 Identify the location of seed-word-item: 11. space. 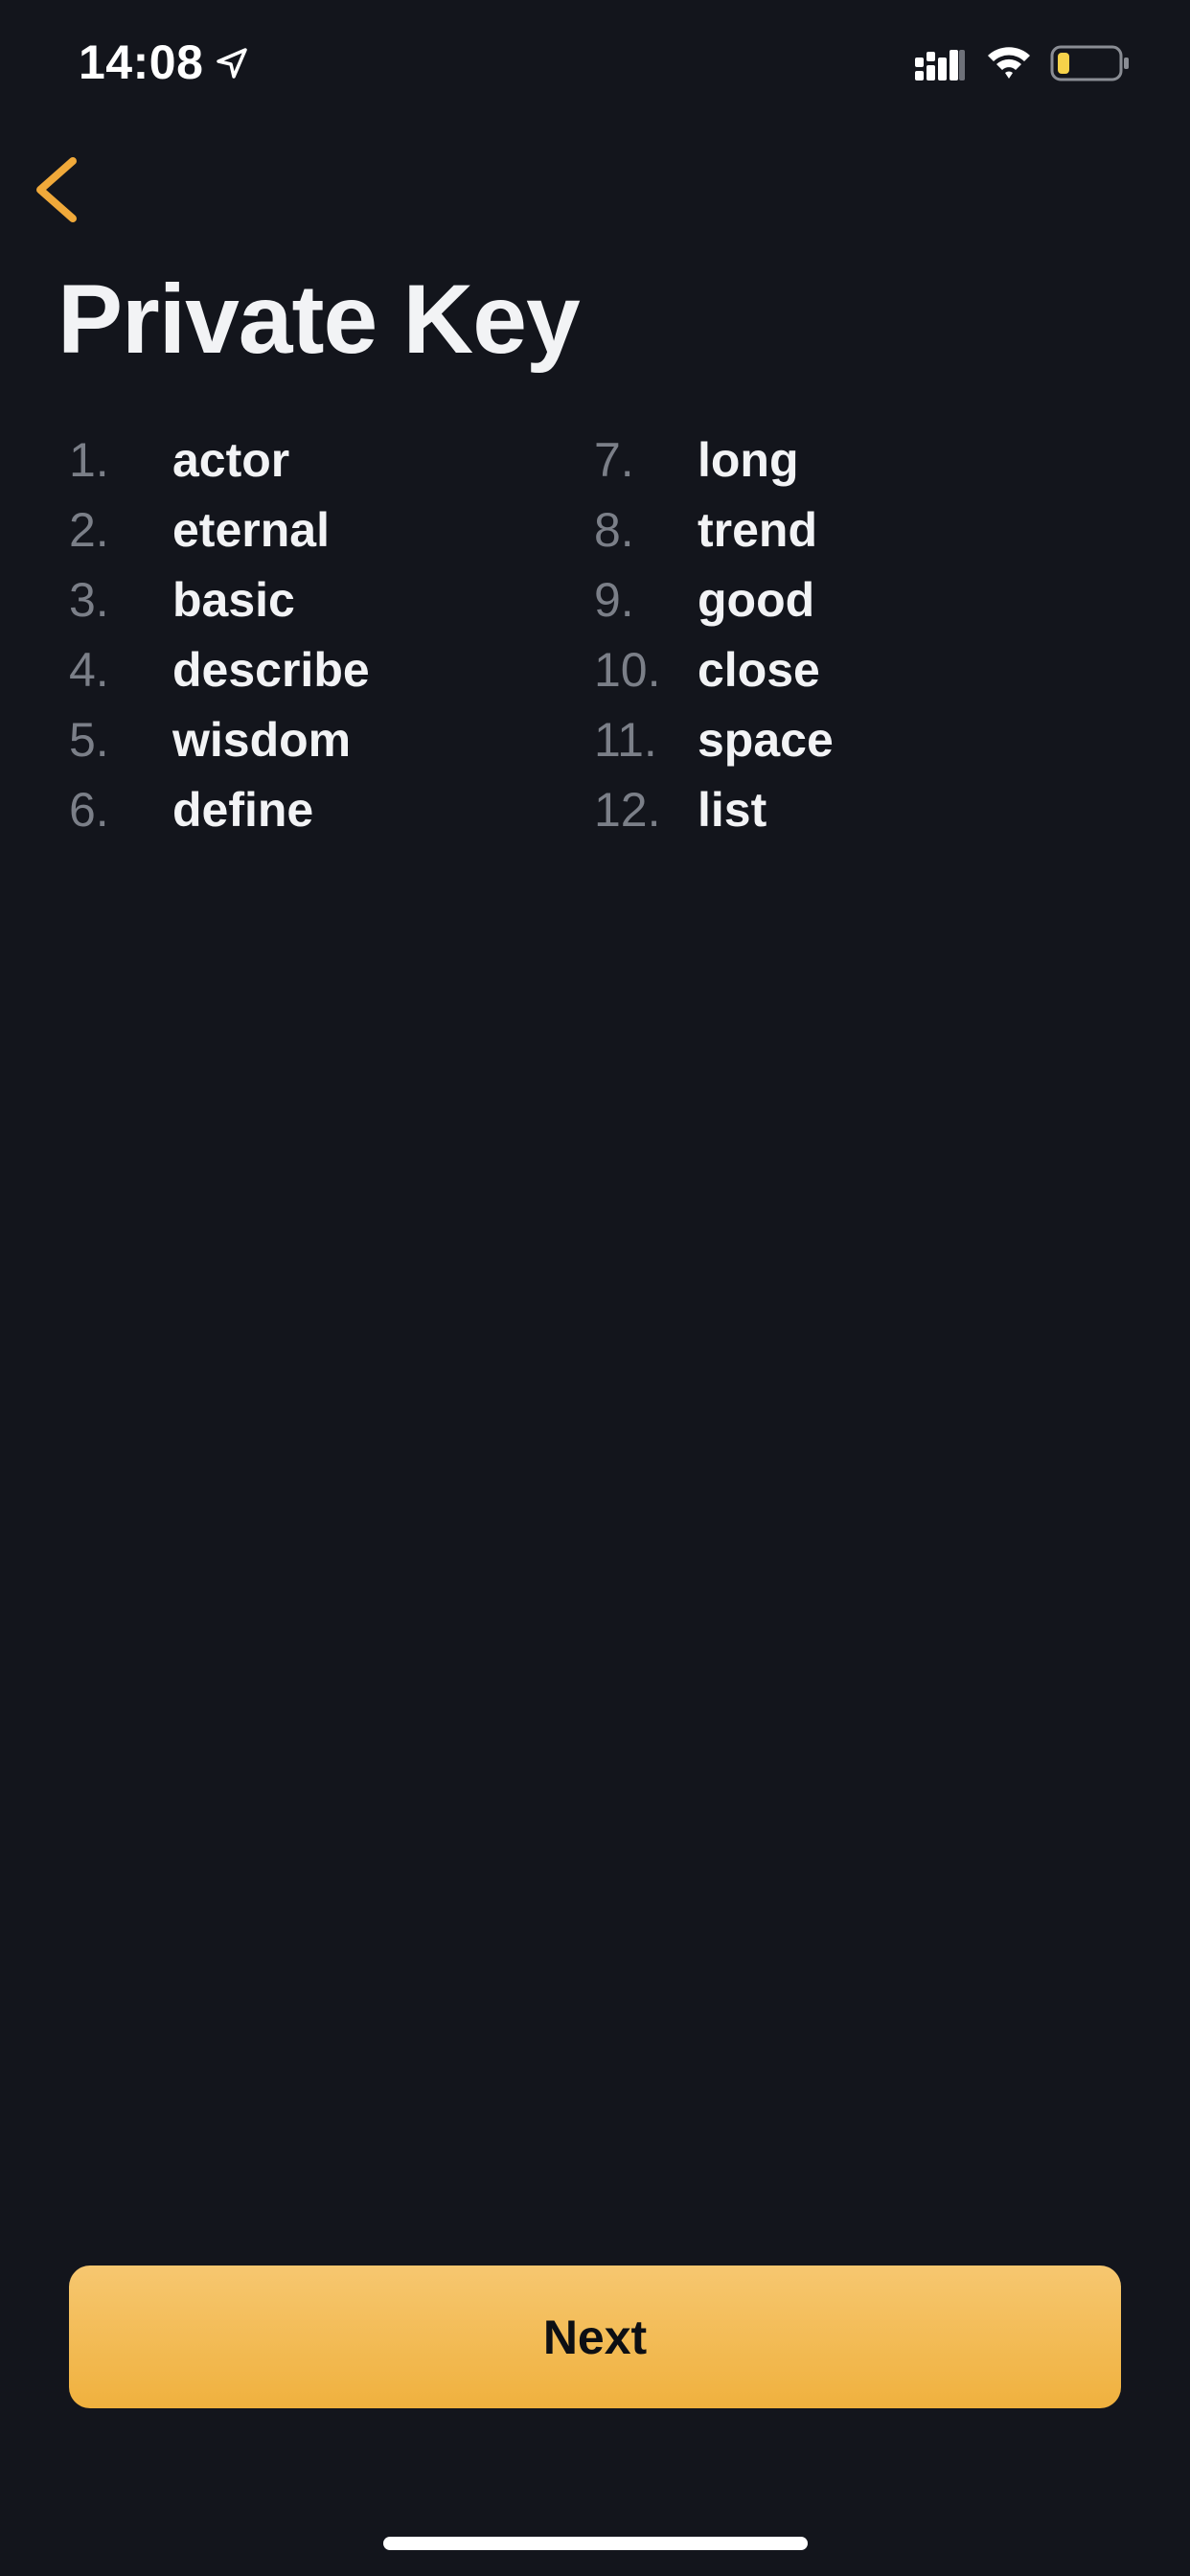
(595, 751).